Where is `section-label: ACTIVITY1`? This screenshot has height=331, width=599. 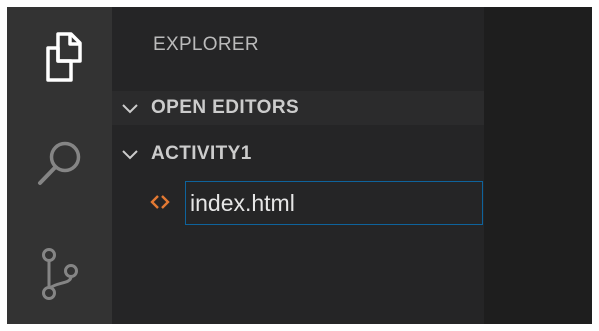 section-label: ACTIVITY1 is located at coordinates (201, 153).